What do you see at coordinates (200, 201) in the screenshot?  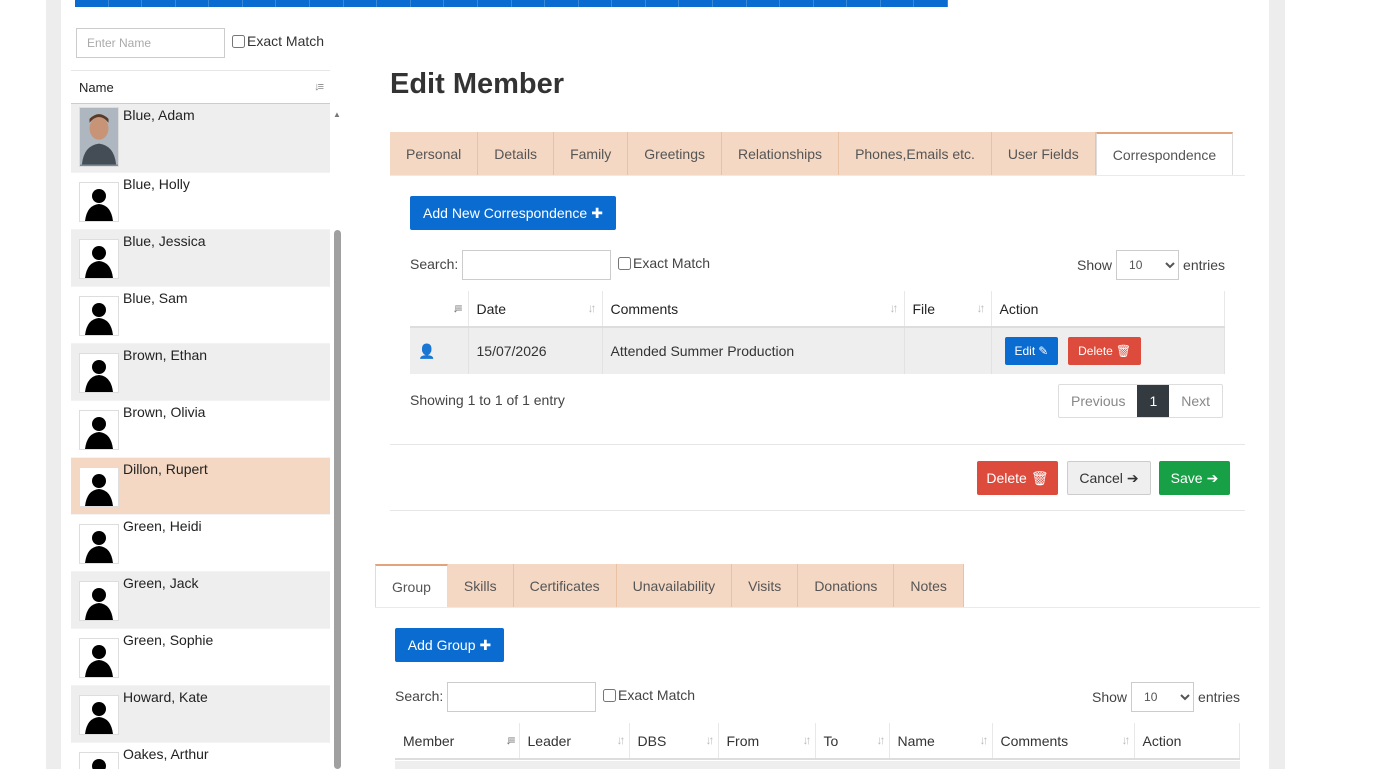 I see `member-item: Blue, Holly` at bounding box center [200, 201].